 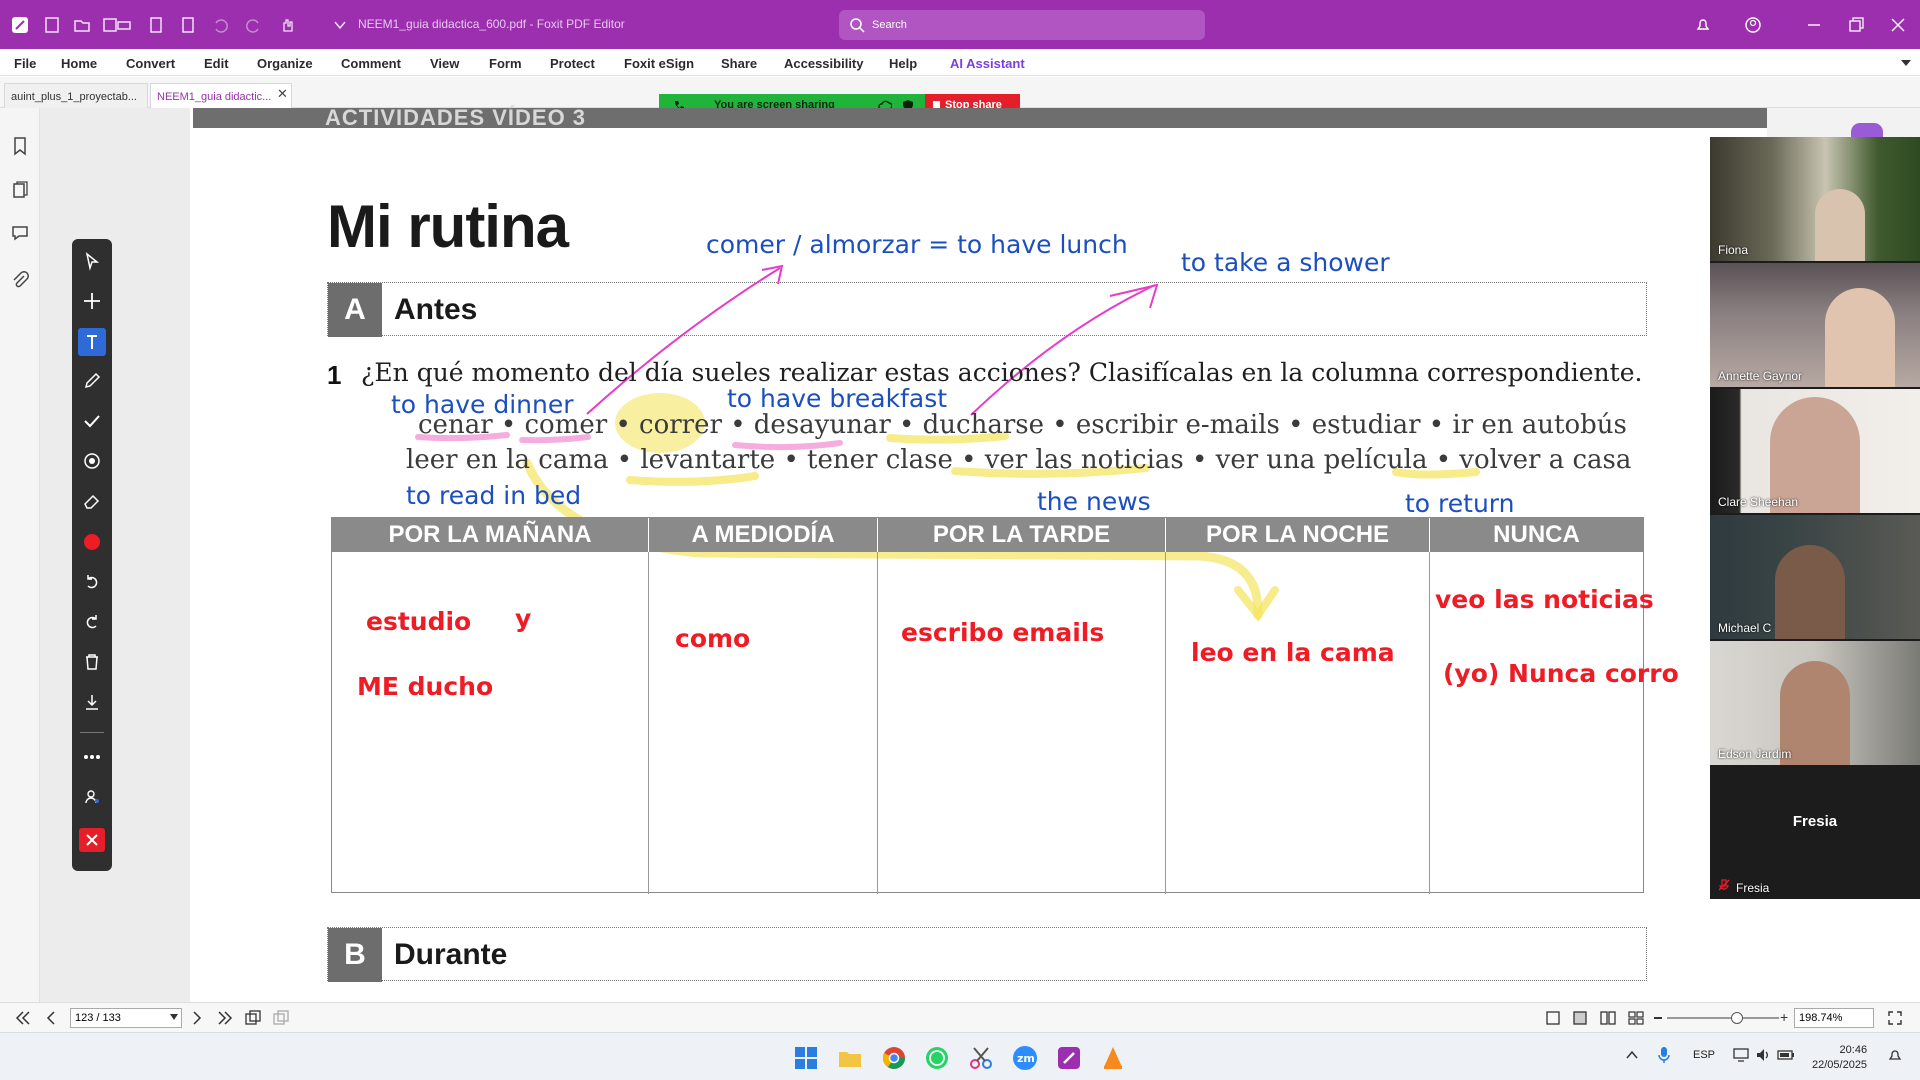 I want to click on note-breakfast: to have breakfast, so click(x=837, y=398).